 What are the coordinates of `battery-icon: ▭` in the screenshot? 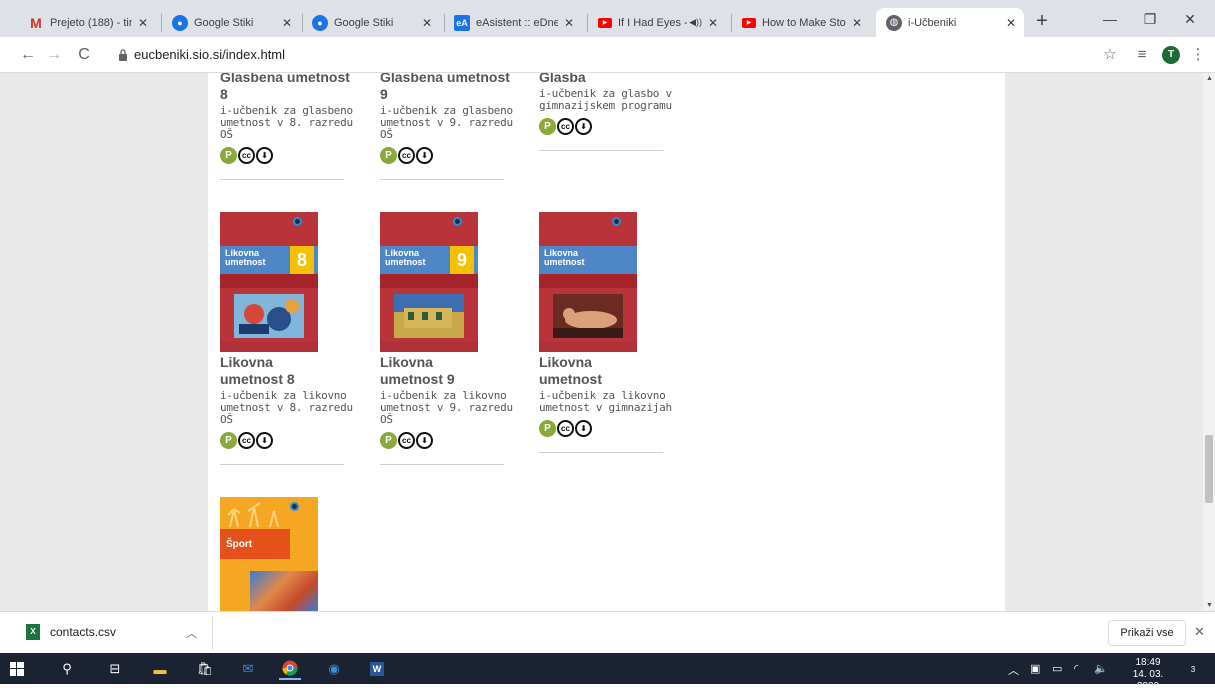 It's located at (1057, 668).